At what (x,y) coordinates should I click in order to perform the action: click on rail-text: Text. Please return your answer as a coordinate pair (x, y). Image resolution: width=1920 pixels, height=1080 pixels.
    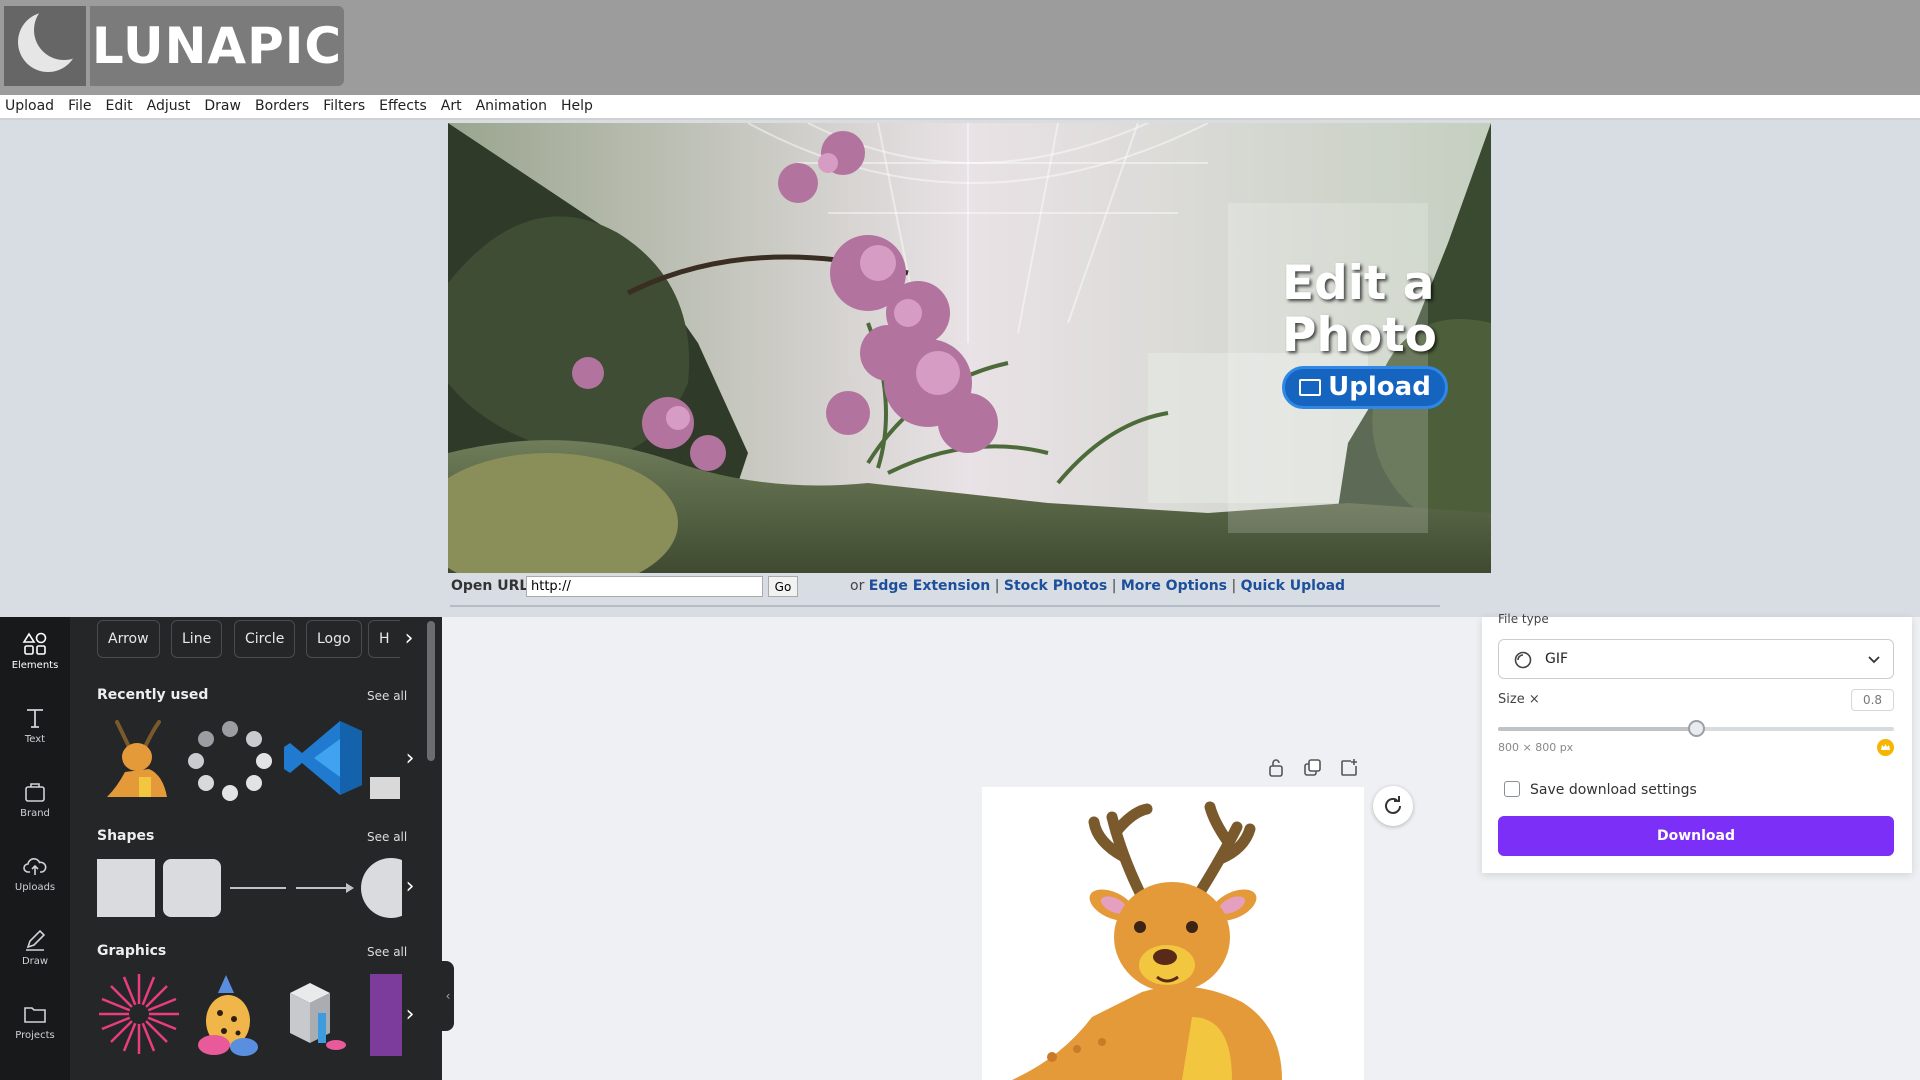
    Looking at the image, I should click on (35, 726).